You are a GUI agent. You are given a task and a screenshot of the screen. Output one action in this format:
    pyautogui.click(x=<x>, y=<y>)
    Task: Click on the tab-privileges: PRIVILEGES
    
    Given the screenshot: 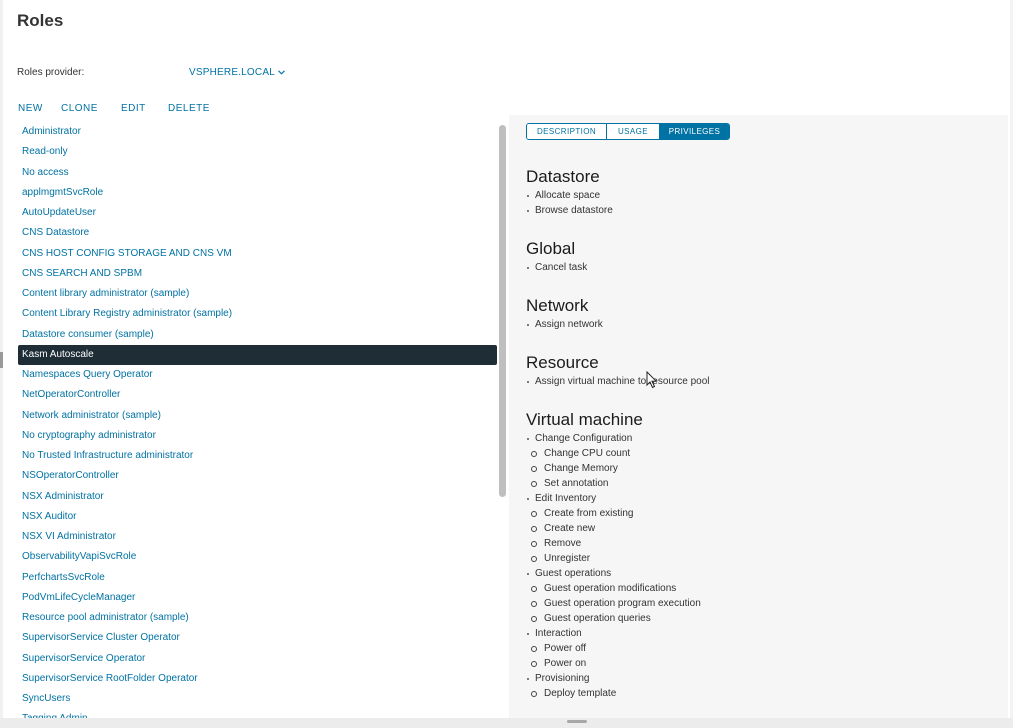 What is the action you would take?
    pyautogui.click(x=694, y=131)
    